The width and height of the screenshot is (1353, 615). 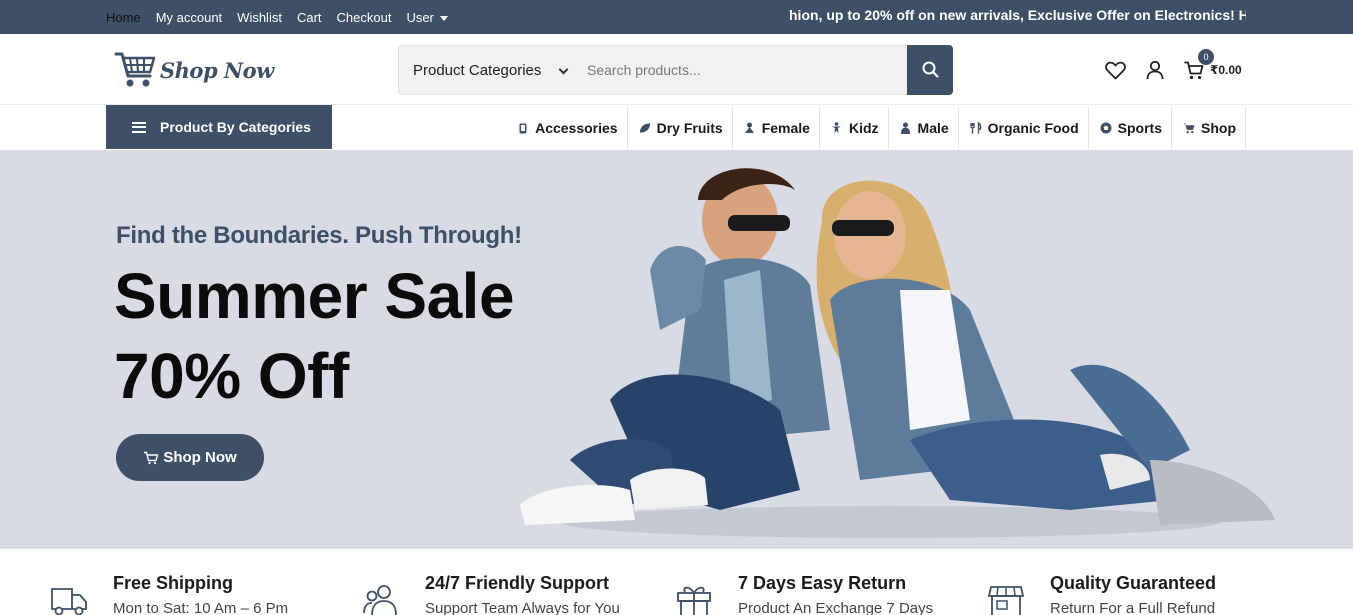 What do you see at coordinates (314, 336) in the screenshot?
I see `hero-title: Summer Sale 70% Off` at bounding box center [314, 336].